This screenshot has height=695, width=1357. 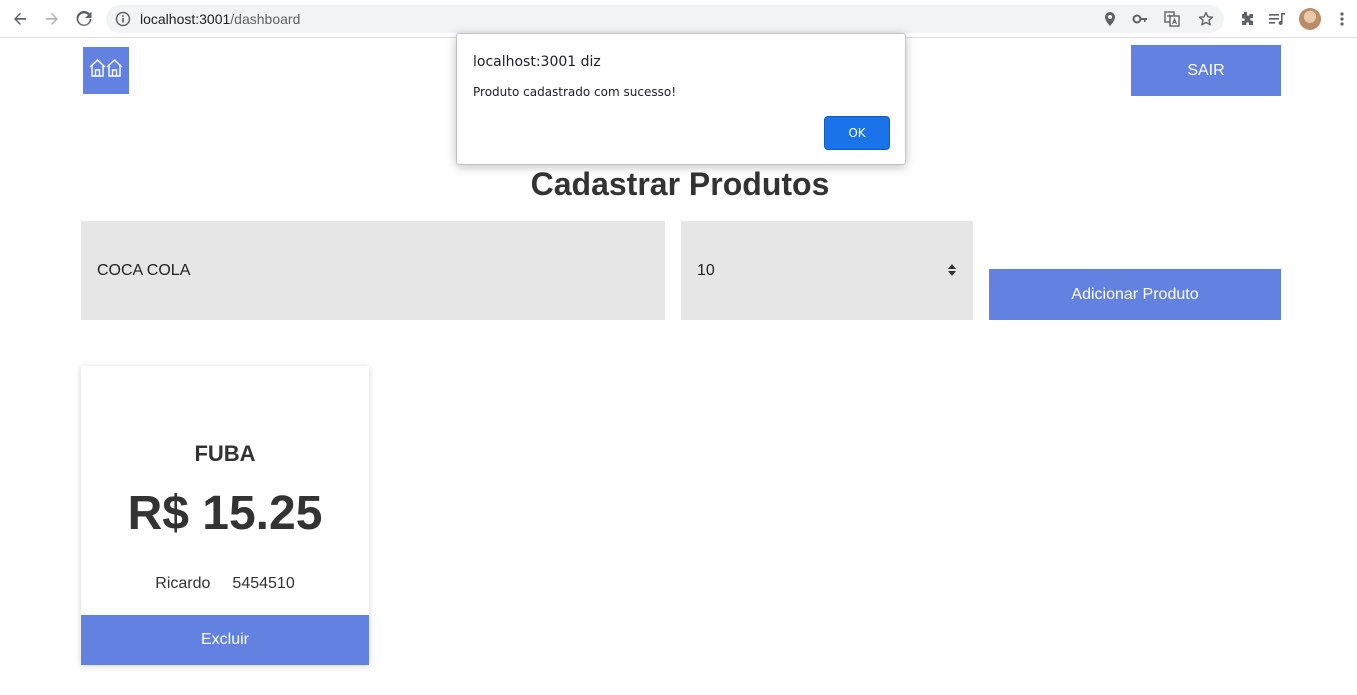 What do you see at coordinates (1135, 294) in the screenshot?
I see `add-product-button: Adicionar Produto` at bounding box center [1135, 294].